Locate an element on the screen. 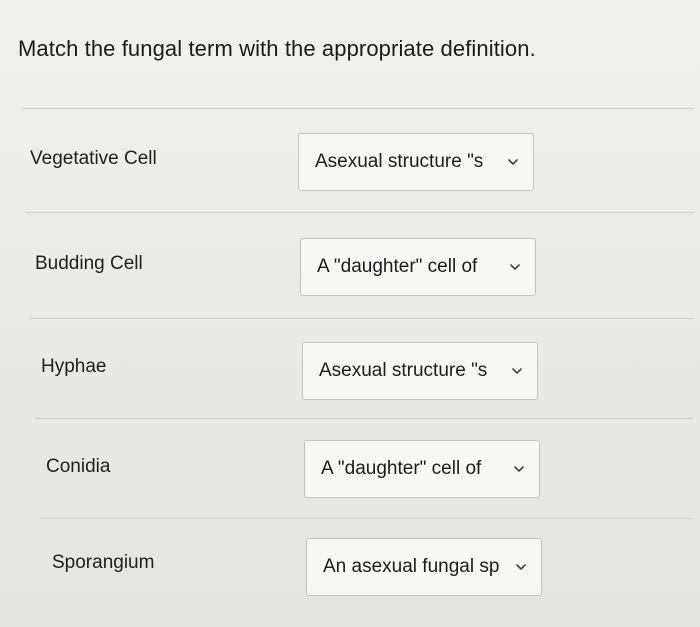 This screenshot has height=627, width=700. definition-select-conidia: A "daughter" cell of is located at coordinates (422, 469).